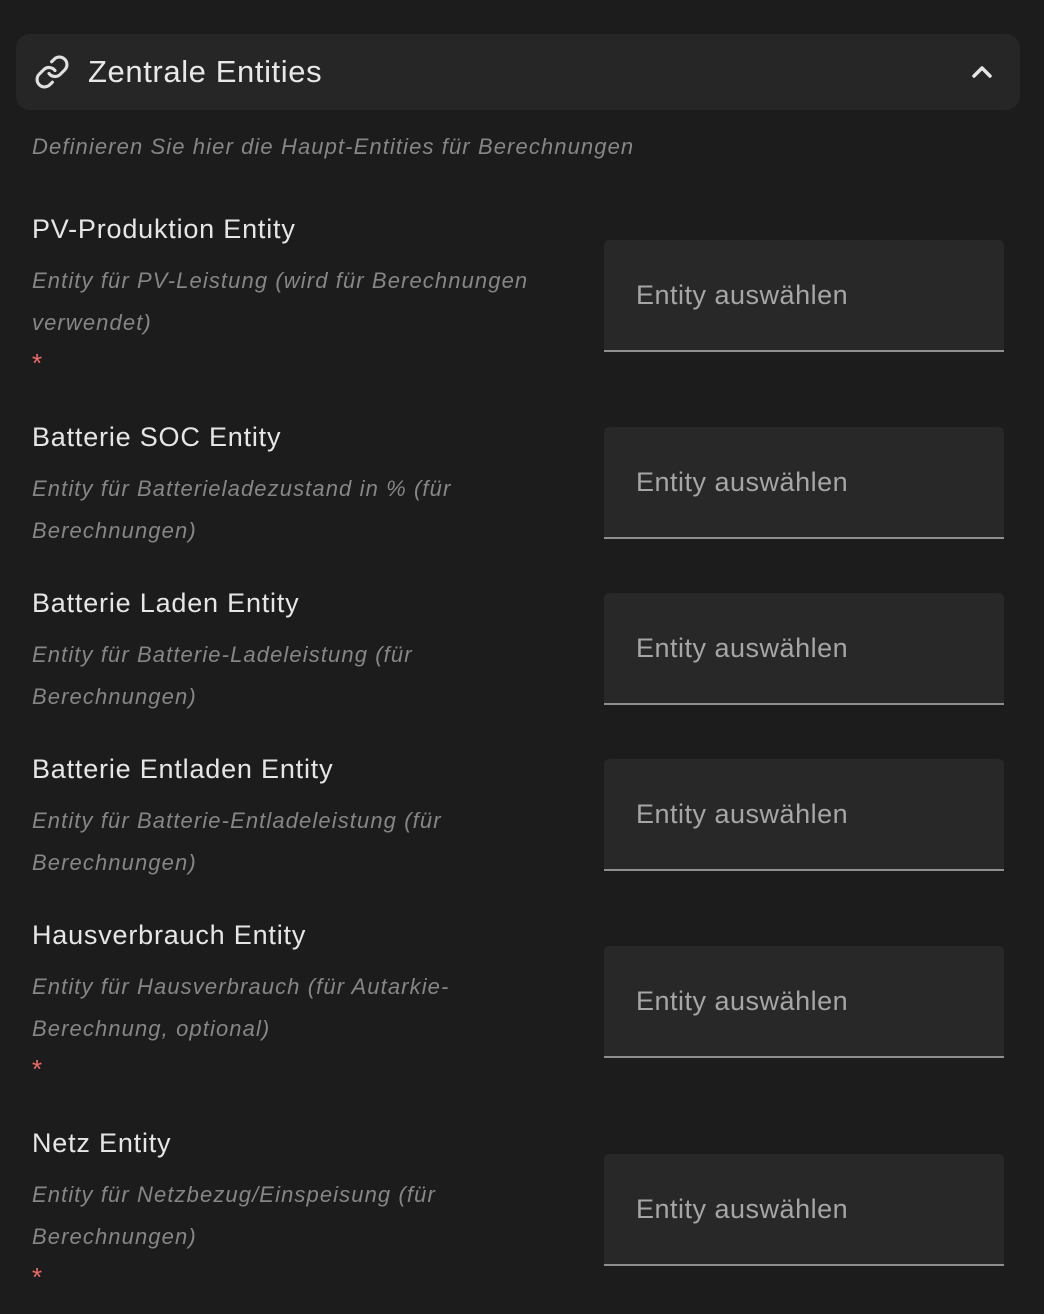  Describe the element at coordinates (169, 935) in the screenshot. I see `field-label: Hausverbrauch Entity` at that location.